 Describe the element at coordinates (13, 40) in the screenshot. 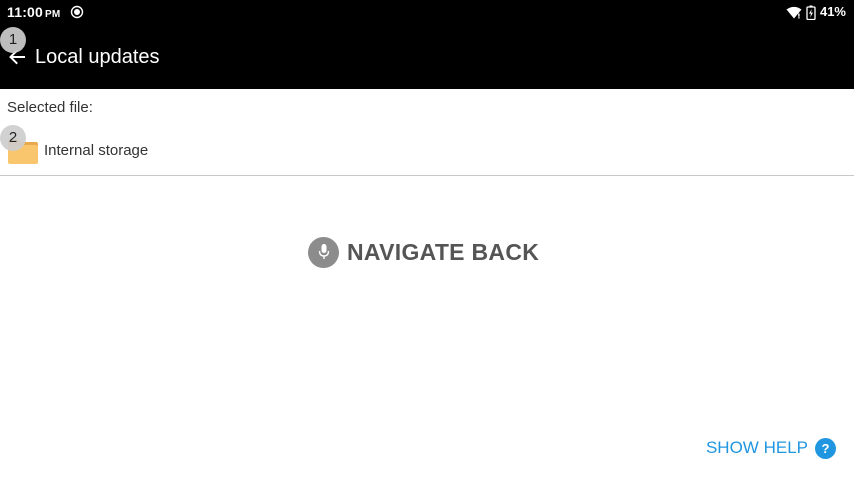

I see `element-marker-1: 1` at that location.